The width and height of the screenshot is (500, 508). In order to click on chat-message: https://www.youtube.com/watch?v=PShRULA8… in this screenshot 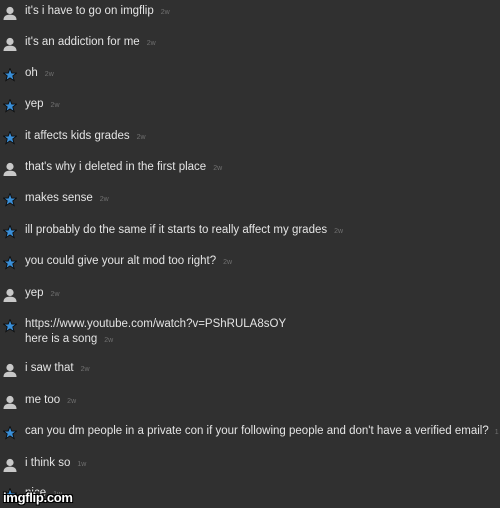, I will do `click(250, 333)`.